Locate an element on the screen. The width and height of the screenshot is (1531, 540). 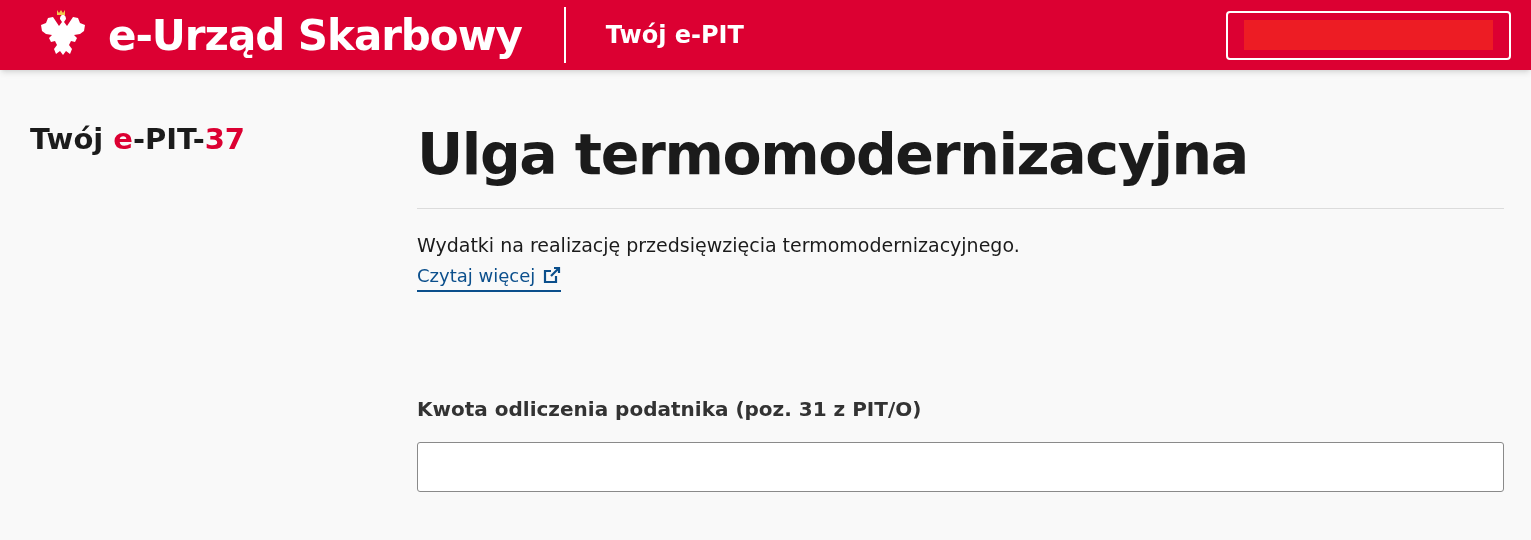
page-heading: Ulga termomodernizacyjna is located at coordinates (833, 154).